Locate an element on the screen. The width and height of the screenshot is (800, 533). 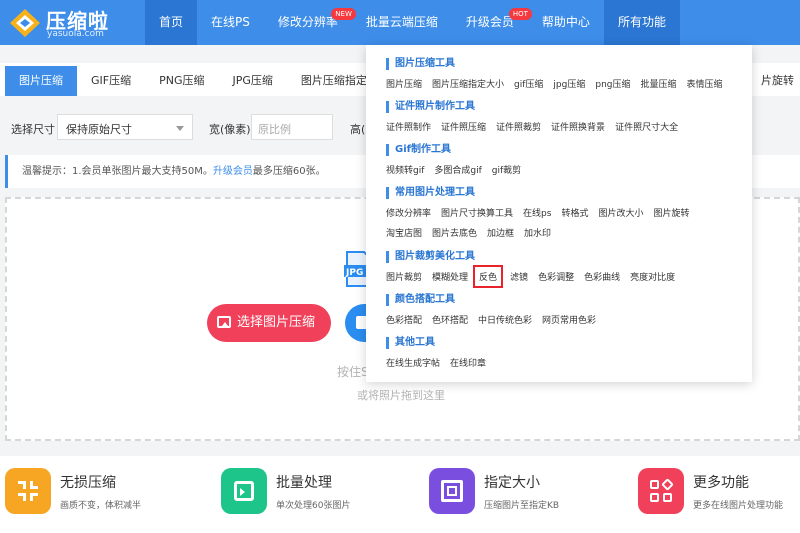
menu-item: 证件照尺寸大全 is located at coordinates (646, 126).